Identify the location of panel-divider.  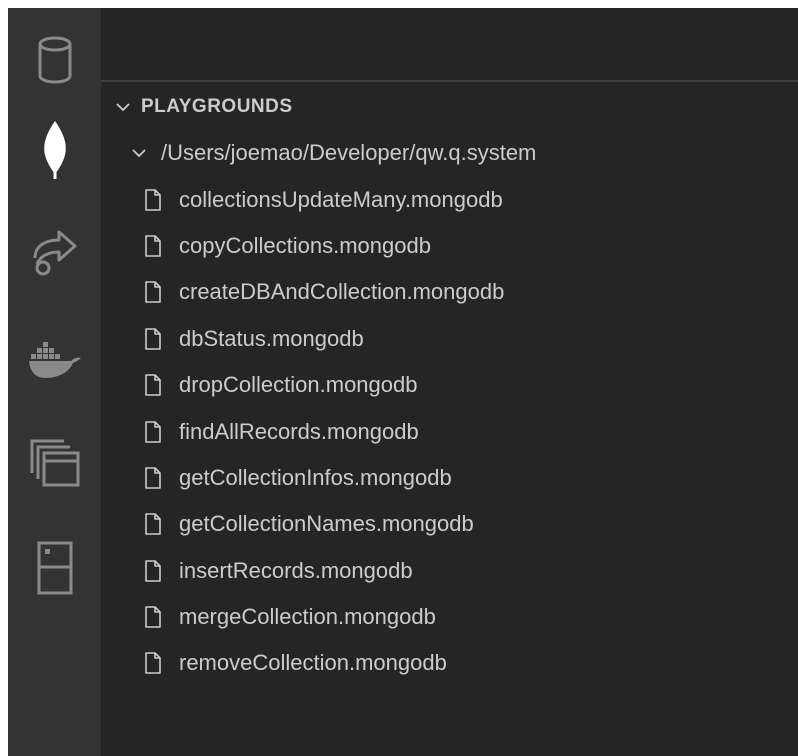
(449, 81).